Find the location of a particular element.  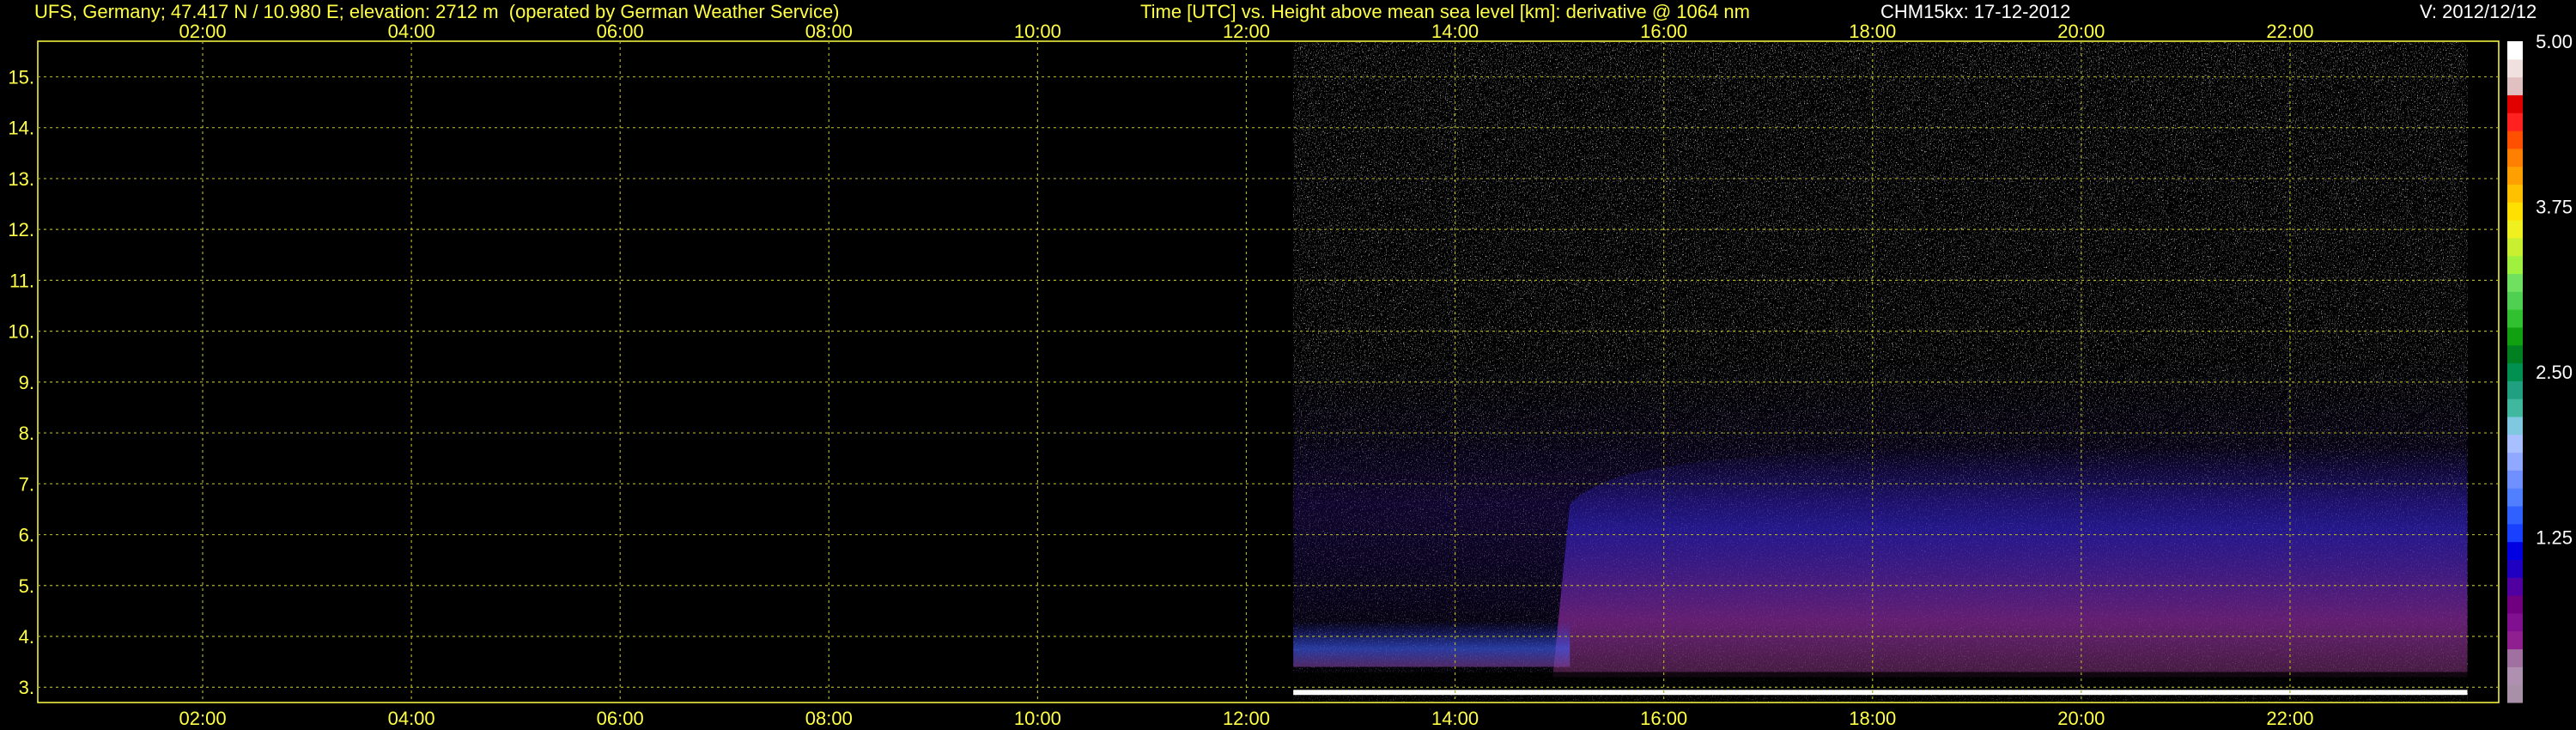

y-tick-label: 13. is located at coordinates (21, 179).